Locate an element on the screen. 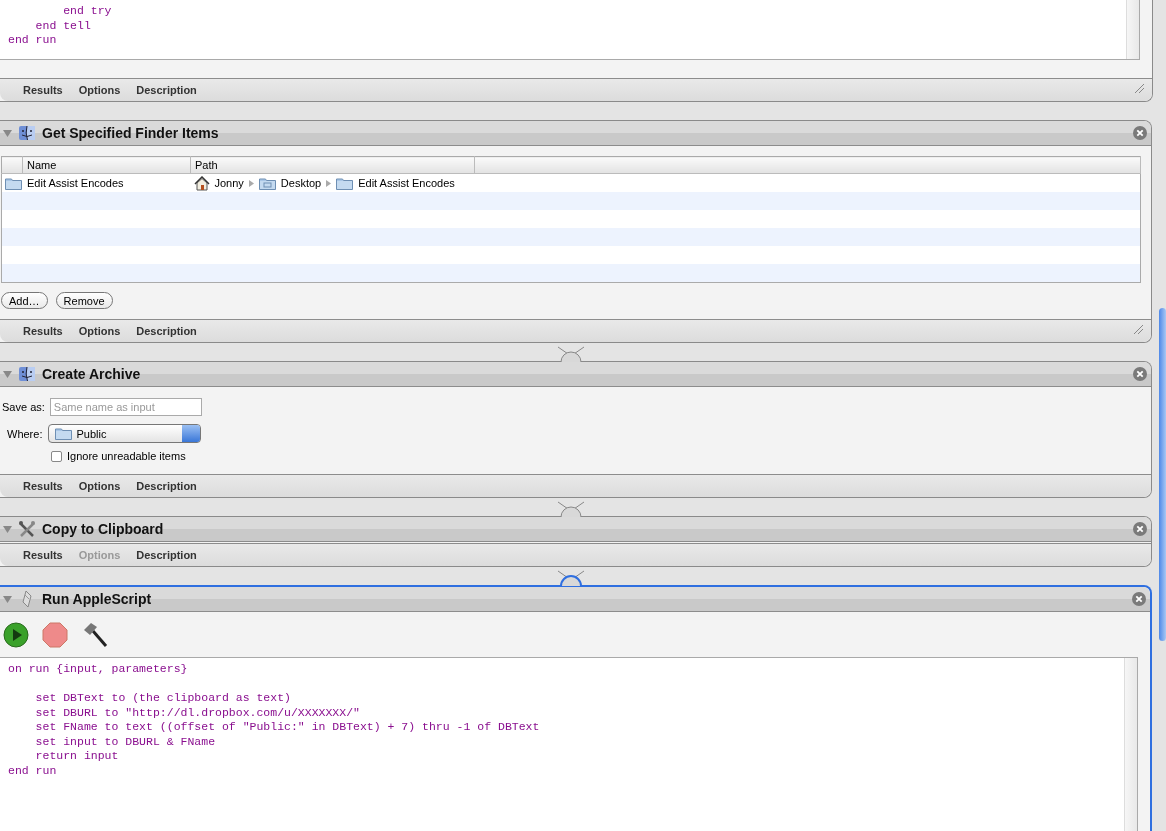  code-line: set FName to text ((offset of "Public:" in DBText) + 7) thru -1 of DBText is located at coordinates (287, 726).